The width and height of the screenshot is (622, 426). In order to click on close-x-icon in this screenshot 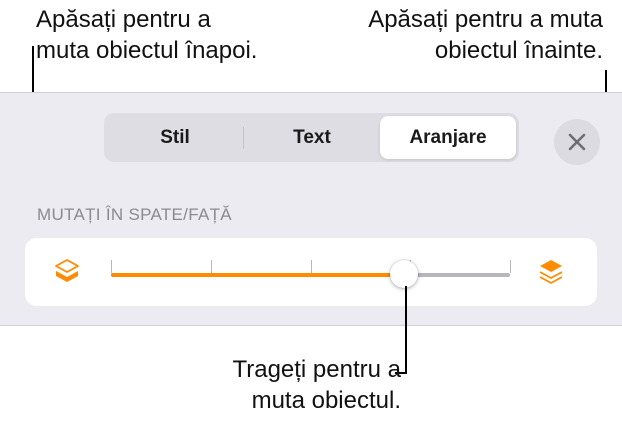, I will do `click(577, 142)`.